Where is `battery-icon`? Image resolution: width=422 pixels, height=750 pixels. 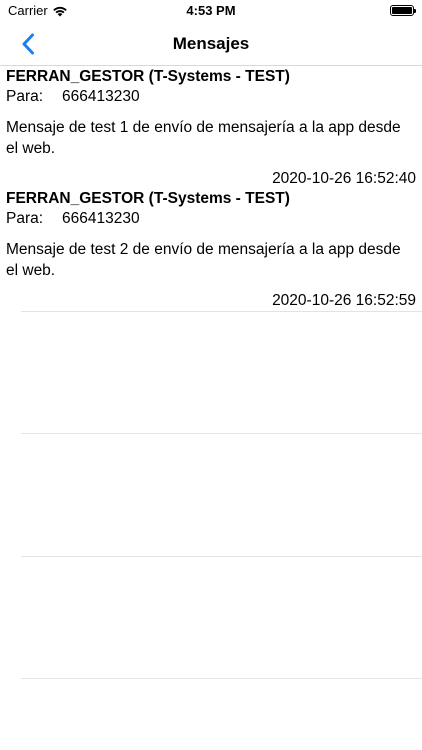
battery-icon is located at coordinates (403, 10).